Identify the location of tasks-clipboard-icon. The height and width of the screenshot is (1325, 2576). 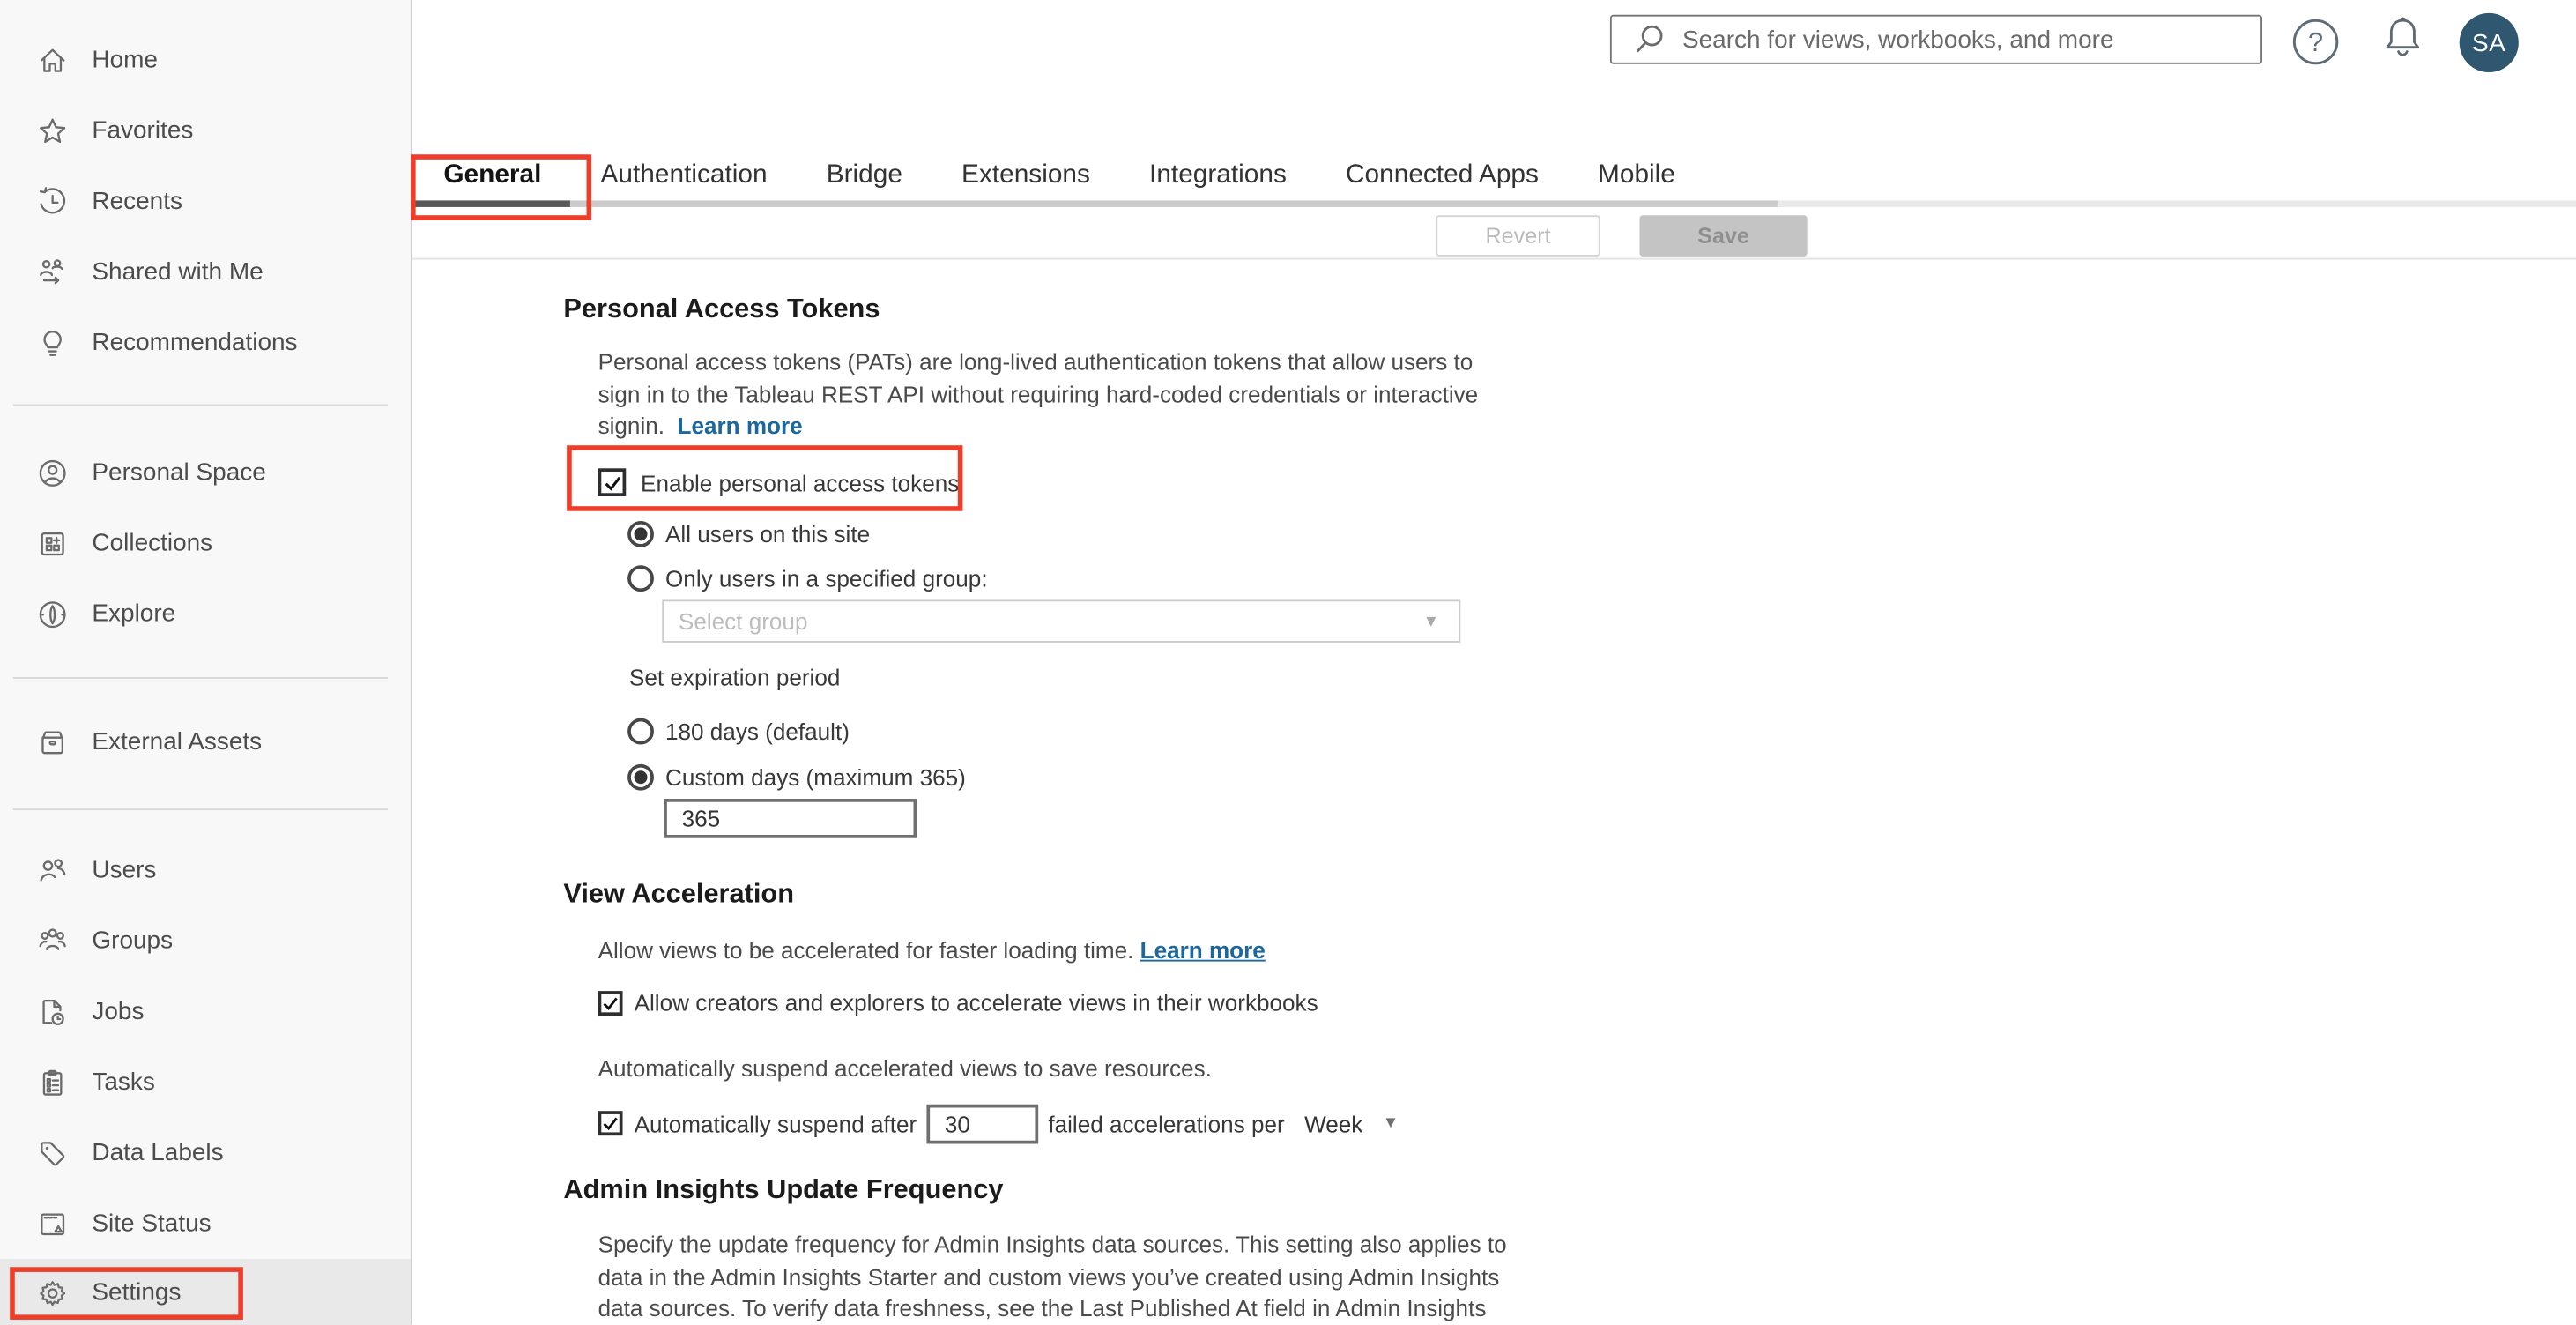
(52, 1082).